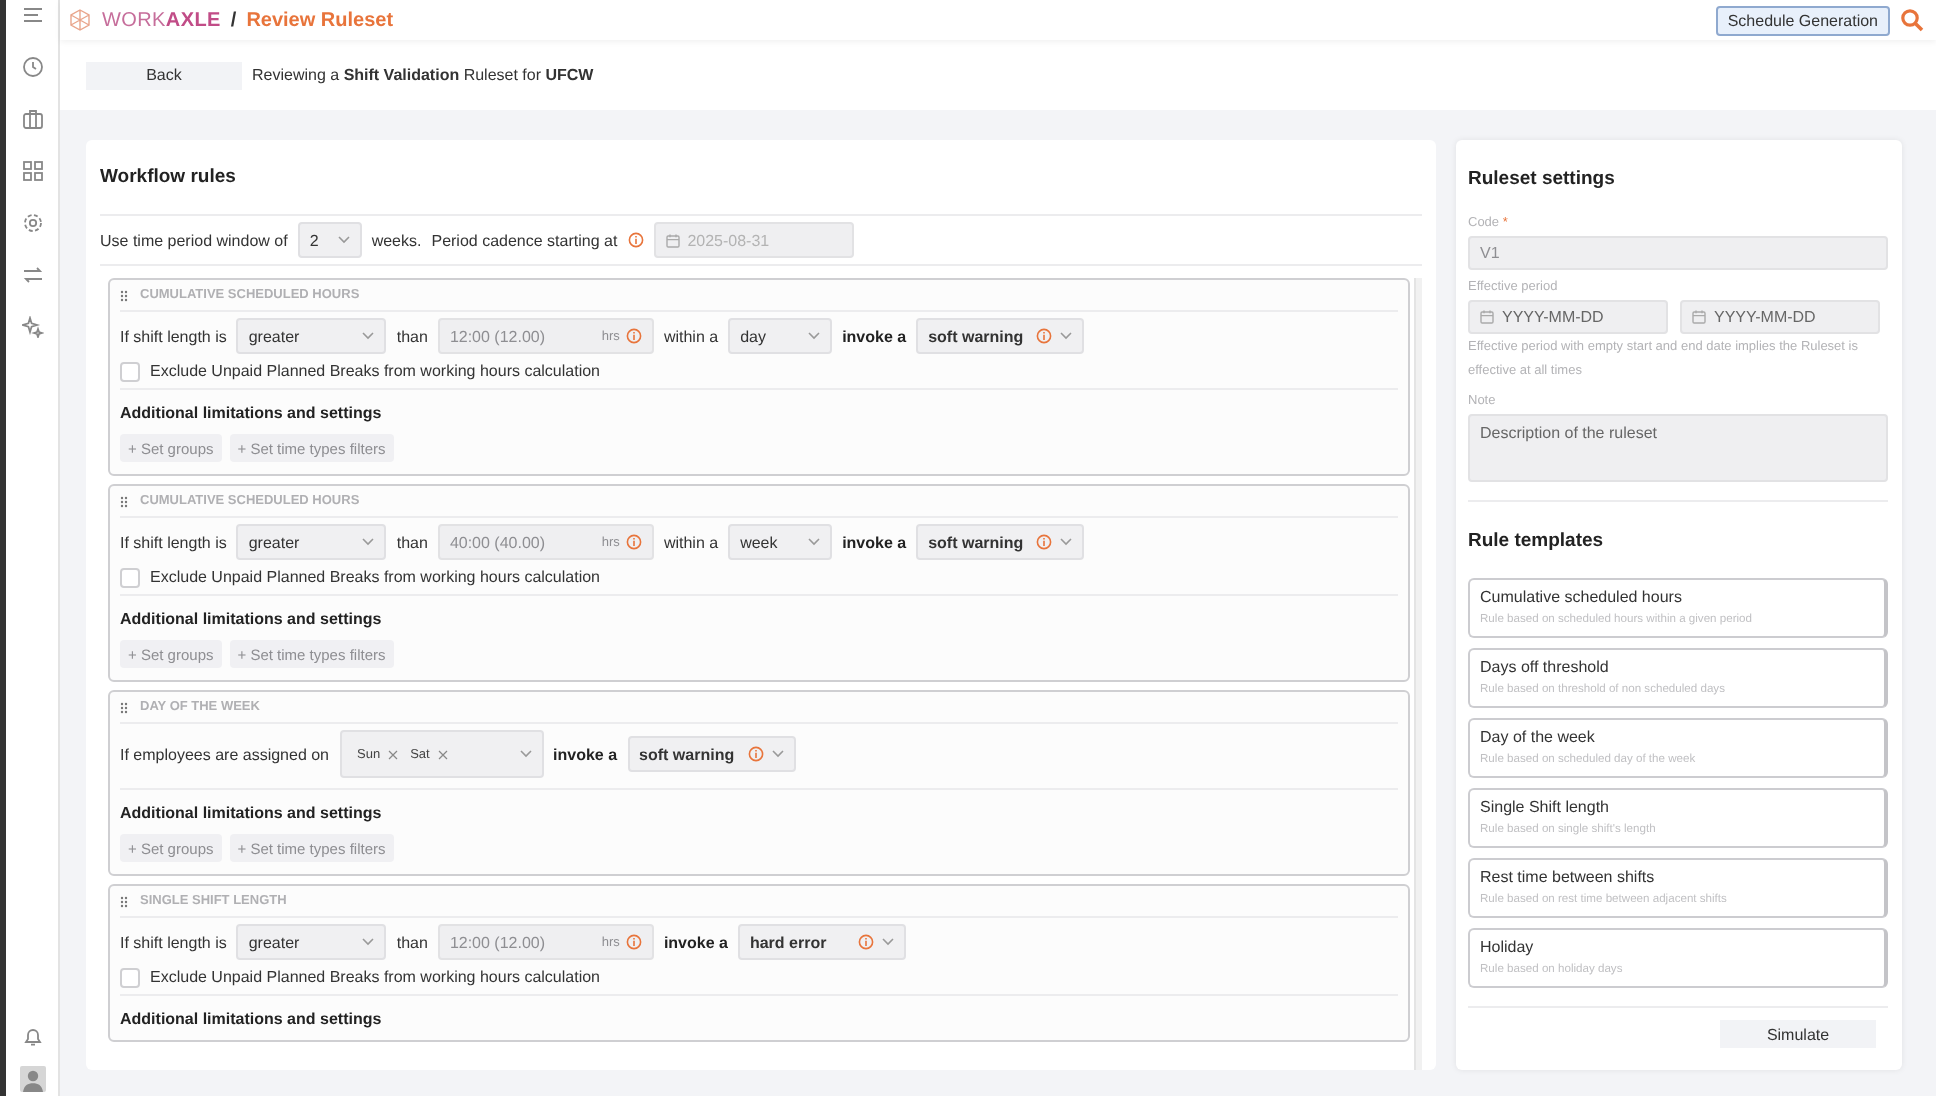  What do you see at coordinates (1802, 20) in the screenshot?
I see `schedule-generation-button: Schedule Generation` at bounding box center [1802, 20].